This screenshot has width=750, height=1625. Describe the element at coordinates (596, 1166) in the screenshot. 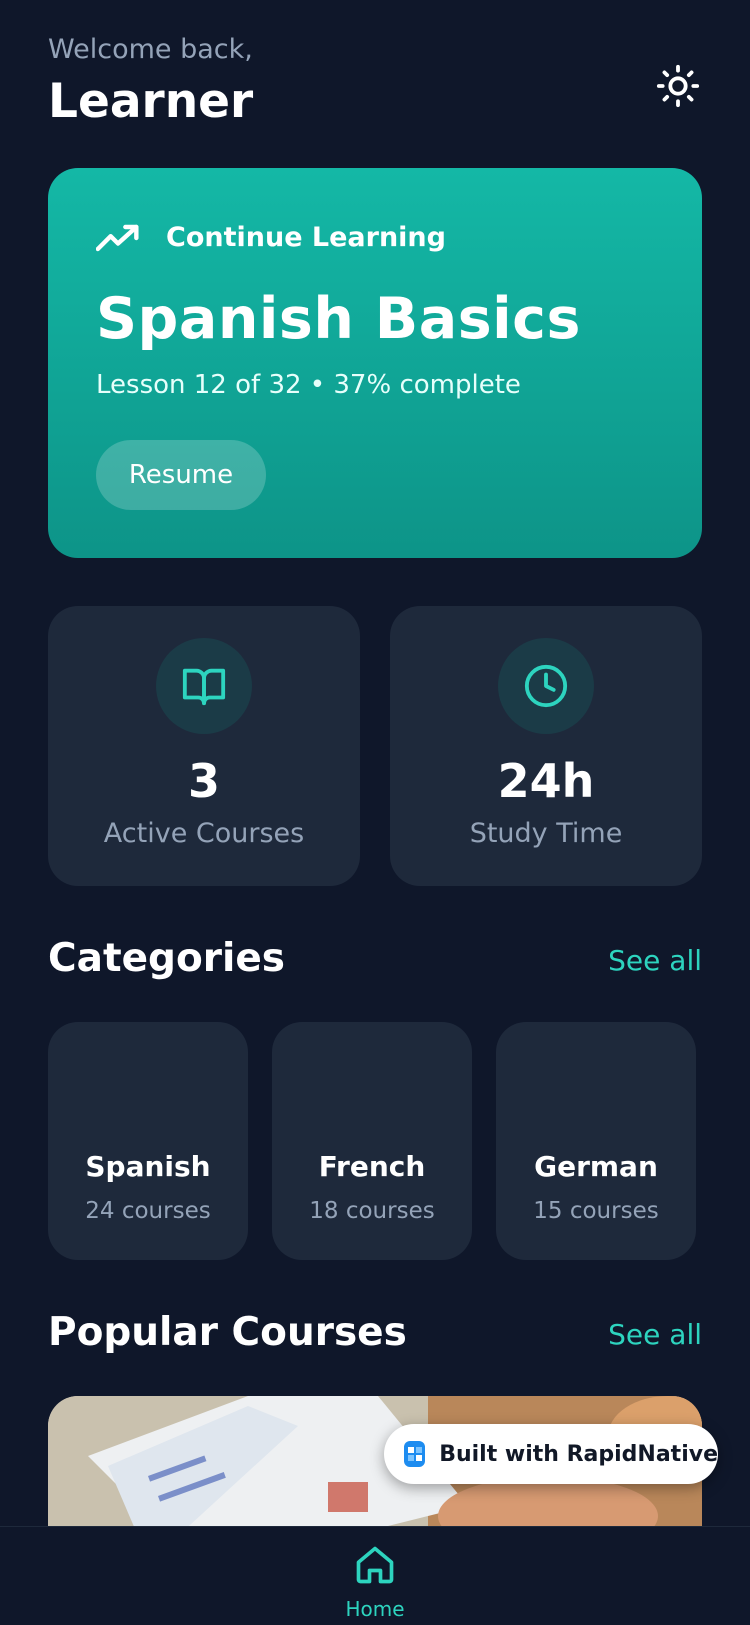

I see `category-name: German` at that location.